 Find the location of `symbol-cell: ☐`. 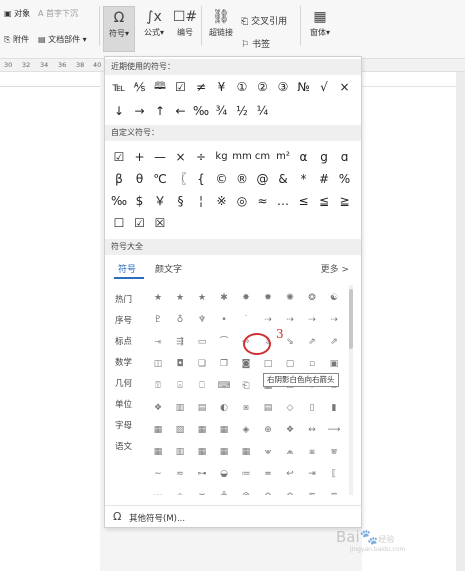

symbol-cell: ☐ is located at coordinates (119, 223).